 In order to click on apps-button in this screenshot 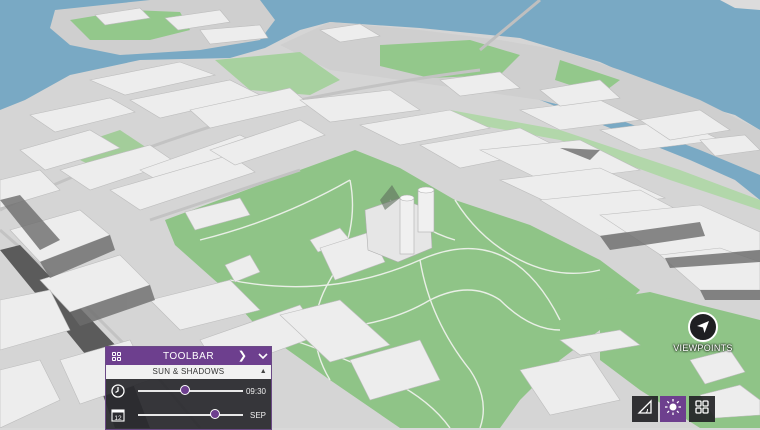, I will do `click(702, 409)`.